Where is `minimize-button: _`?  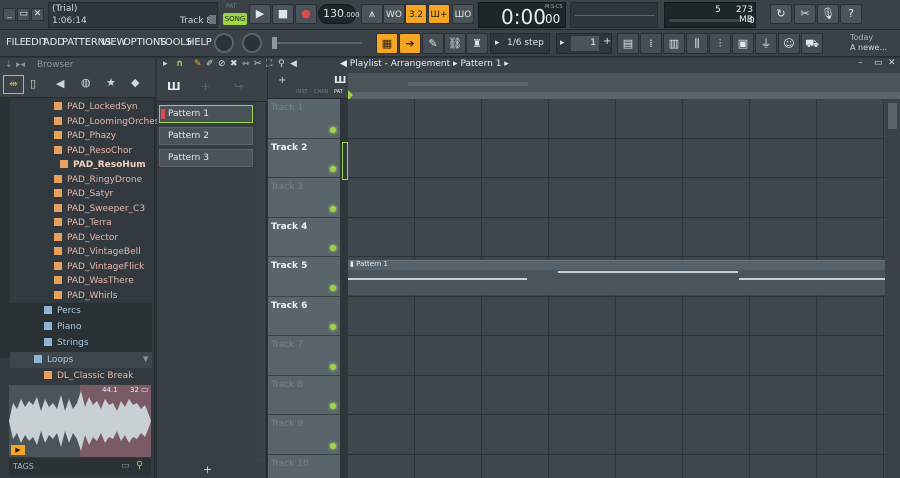 minimize-button: _ is located at coordinates (9, 14).